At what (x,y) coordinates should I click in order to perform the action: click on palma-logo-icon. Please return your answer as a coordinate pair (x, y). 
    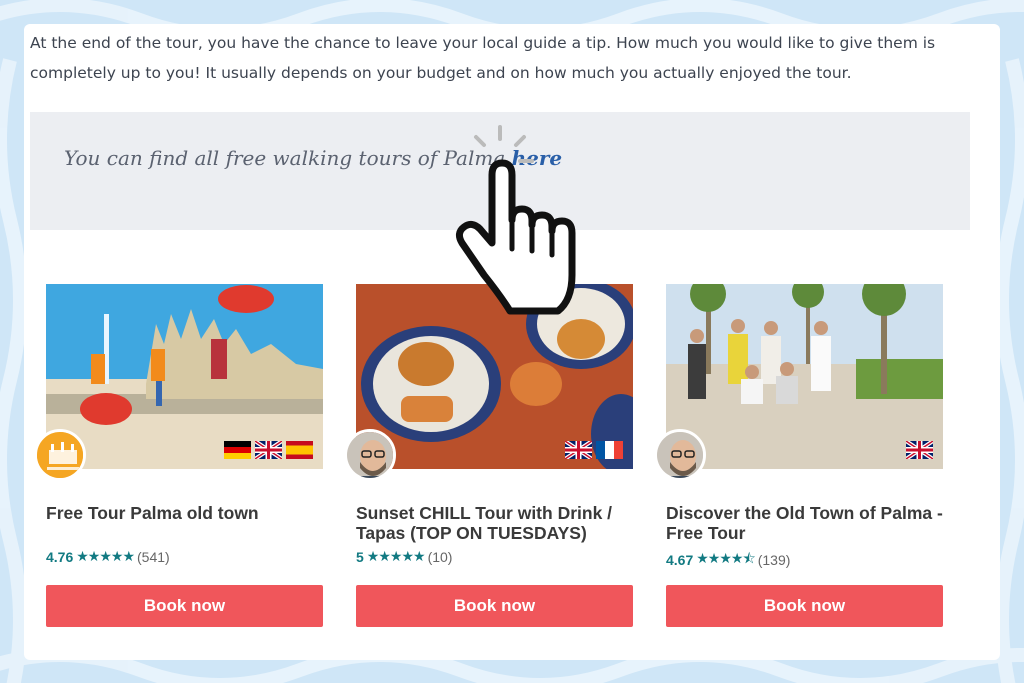
    Looking at the image, I should click on (60, 455).